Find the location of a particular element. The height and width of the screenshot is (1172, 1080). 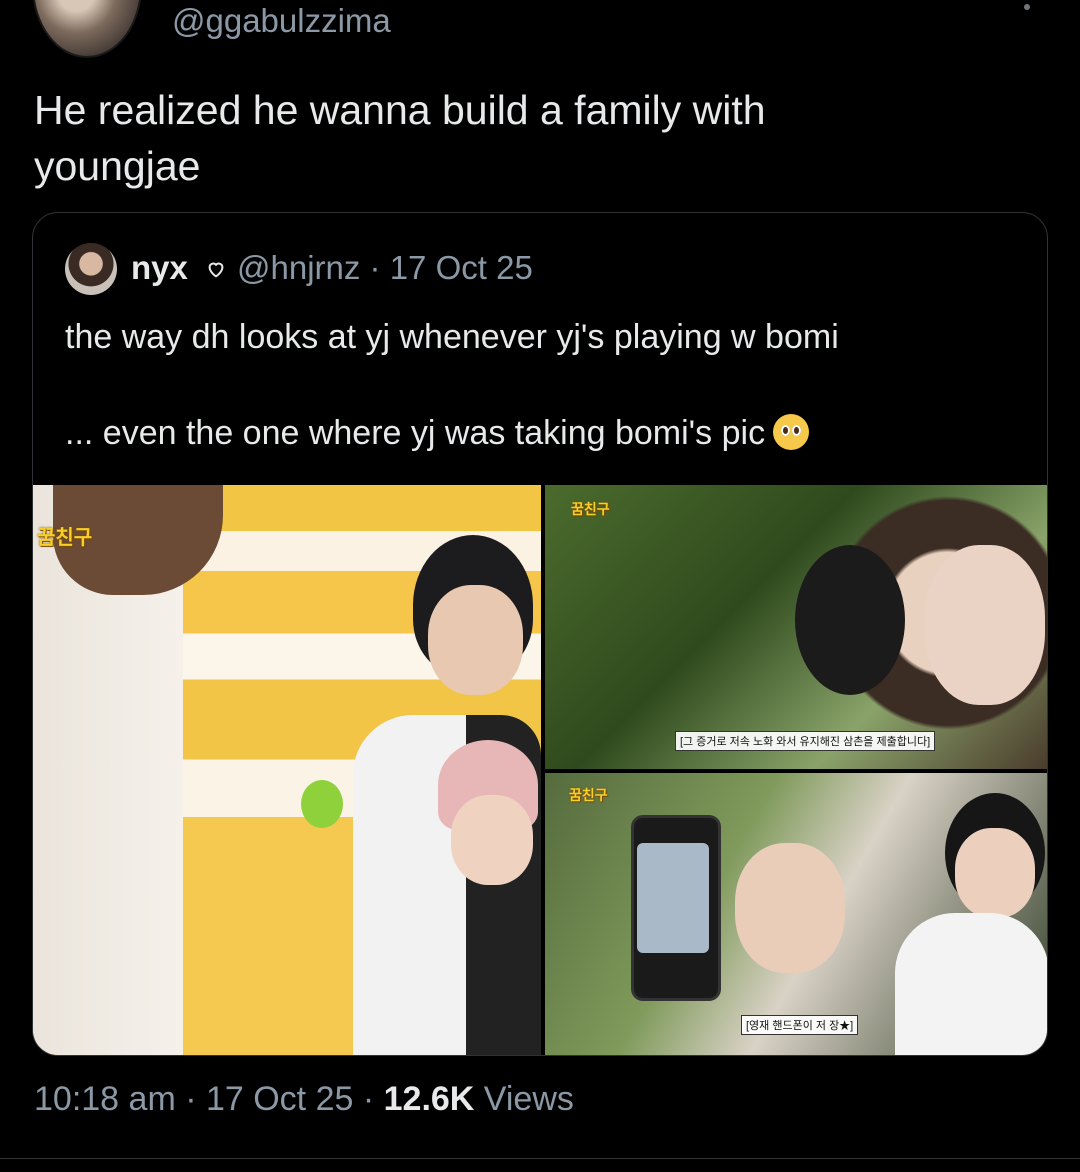

video-subtitle: [그 증거로 저속 노화 와서 유지해진 삼촌을 제출합니다] is located at coordinates (805, 741).